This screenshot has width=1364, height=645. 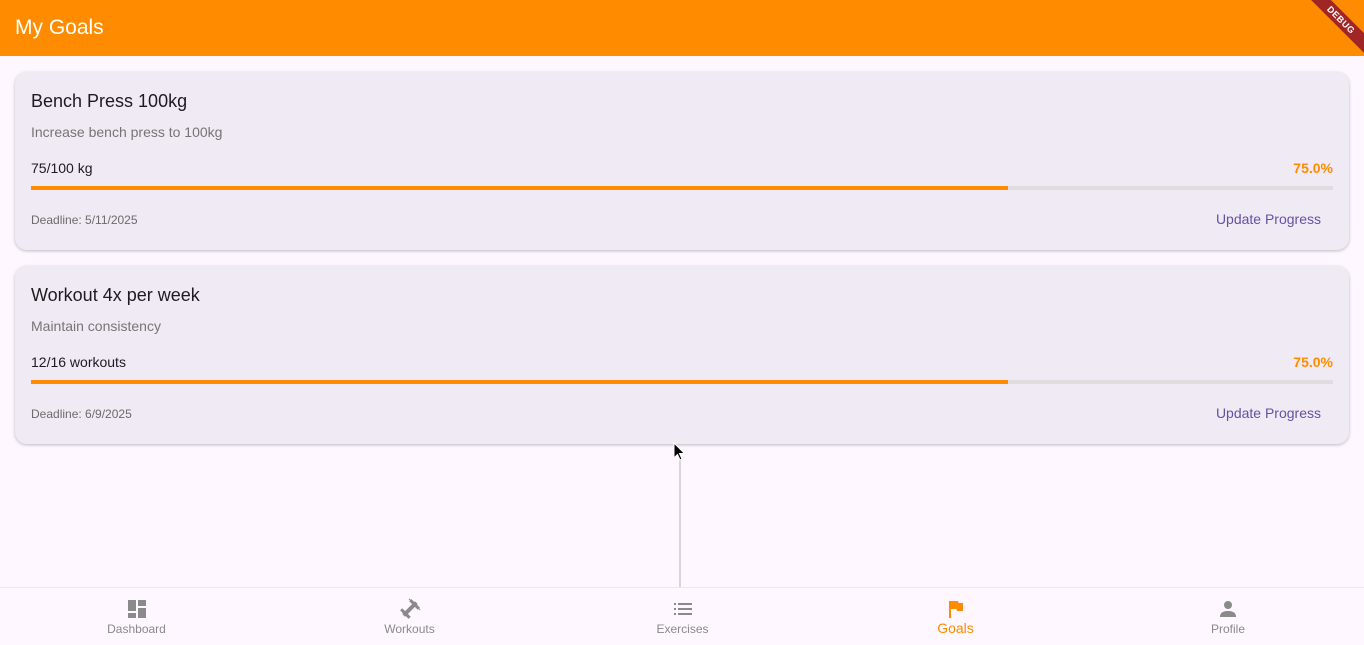 I want to click on nav-label: Dashboard, so click(x=136, y=629).